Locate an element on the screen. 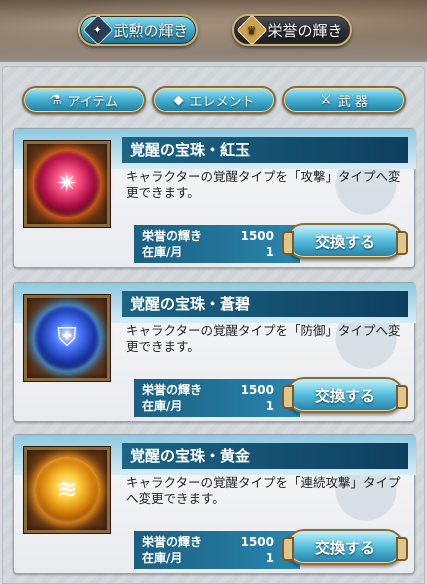 The width and height of the screenshot is (427, 584). crossed-swords-icon: ⚔ is located at coordinates (326, 100).